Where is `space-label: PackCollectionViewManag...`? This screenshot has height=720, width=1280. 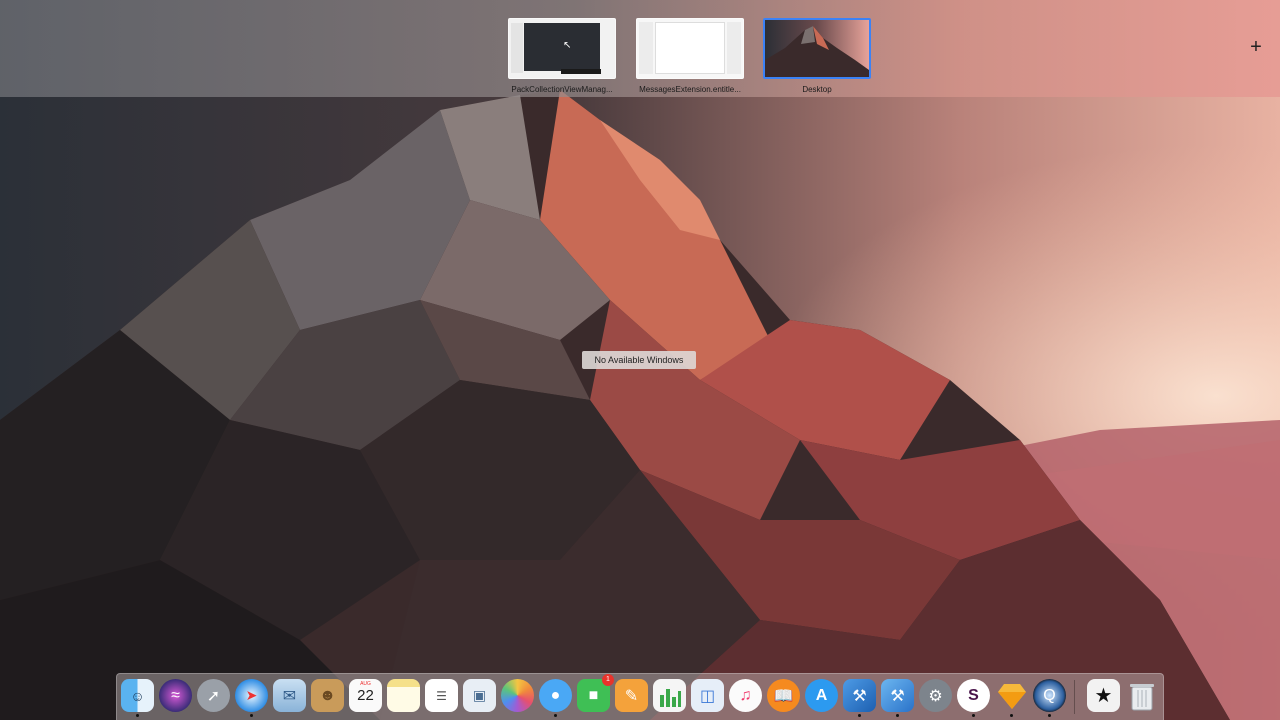 space-label: PackCollectionViewManag... is located at coordinates (562, 89).